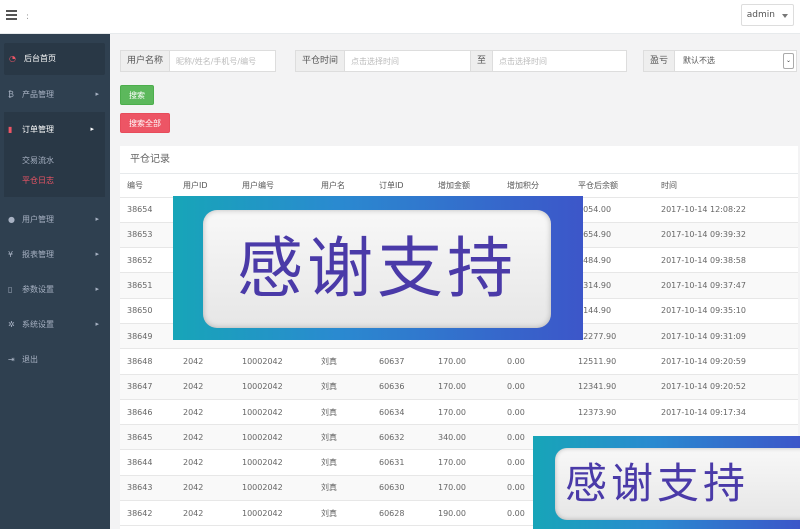  What do you see at coordinates (401, 361) in the screenshot?
I see `table-cell: 60637` at bounding box center [401, 361].